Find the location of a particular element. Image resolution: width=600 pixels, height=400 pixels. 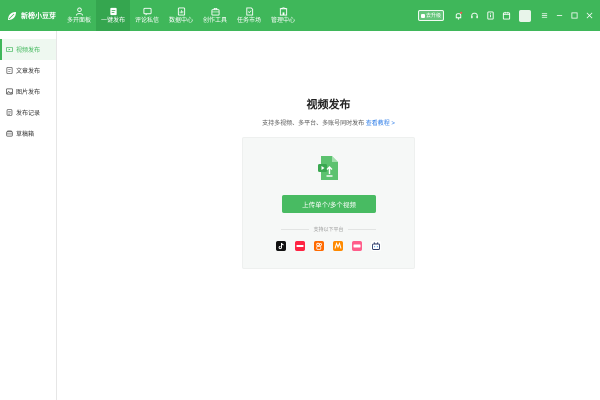

calendar-icon is located at coordinates (506, 15).